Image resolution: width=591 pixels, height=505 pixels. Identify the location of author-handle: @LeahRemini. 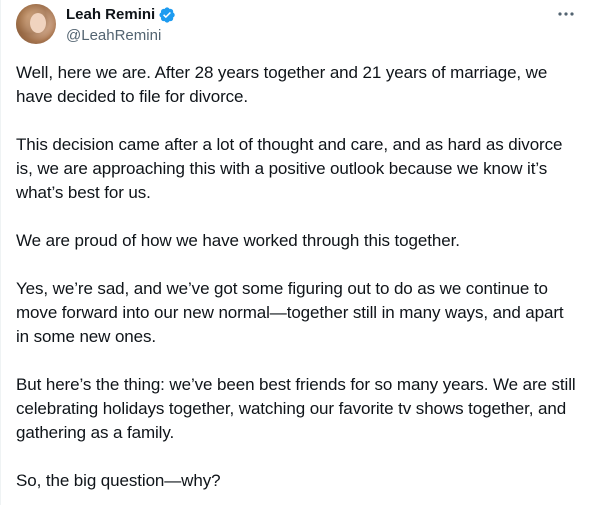
(113, 36).